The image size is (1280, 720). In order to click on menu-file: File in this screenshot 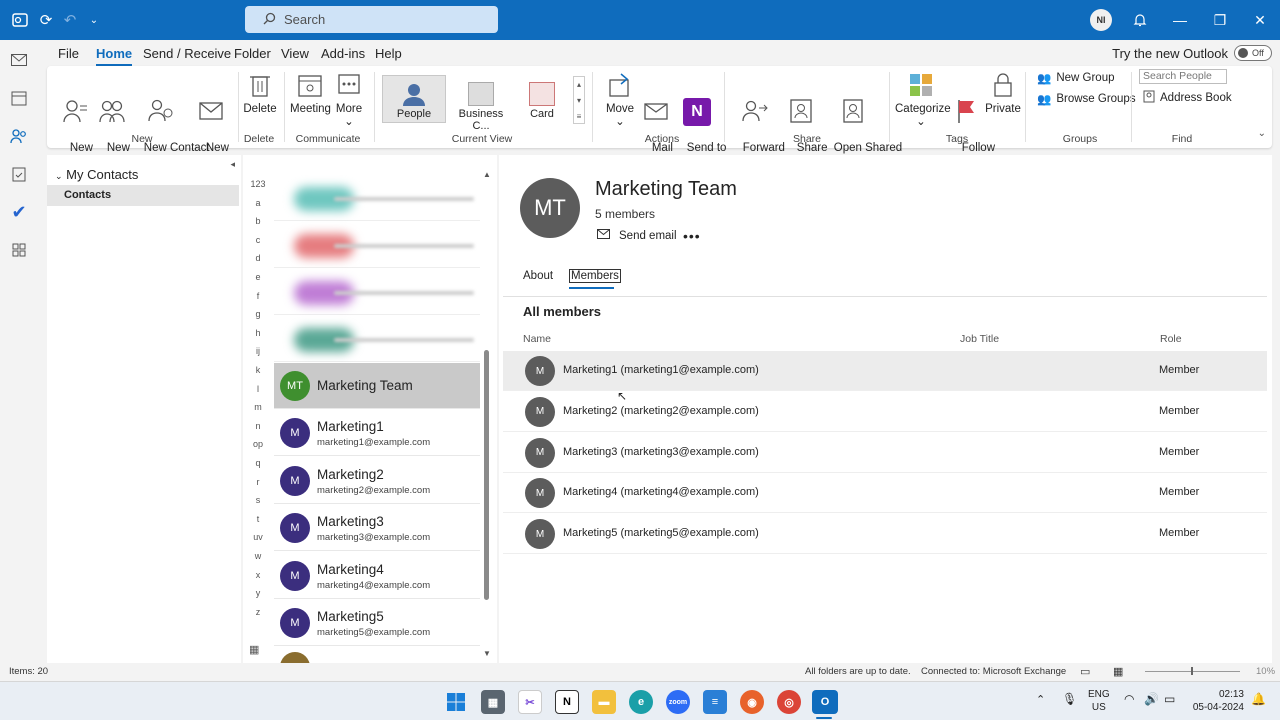, I will do `click(68, 53)`.